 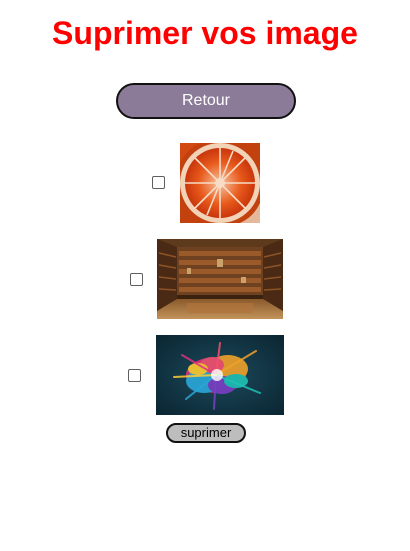 What do you see at coordinates (220, 183) in the screenshot?
I see `orange-image` at bounding box center [220, 183].